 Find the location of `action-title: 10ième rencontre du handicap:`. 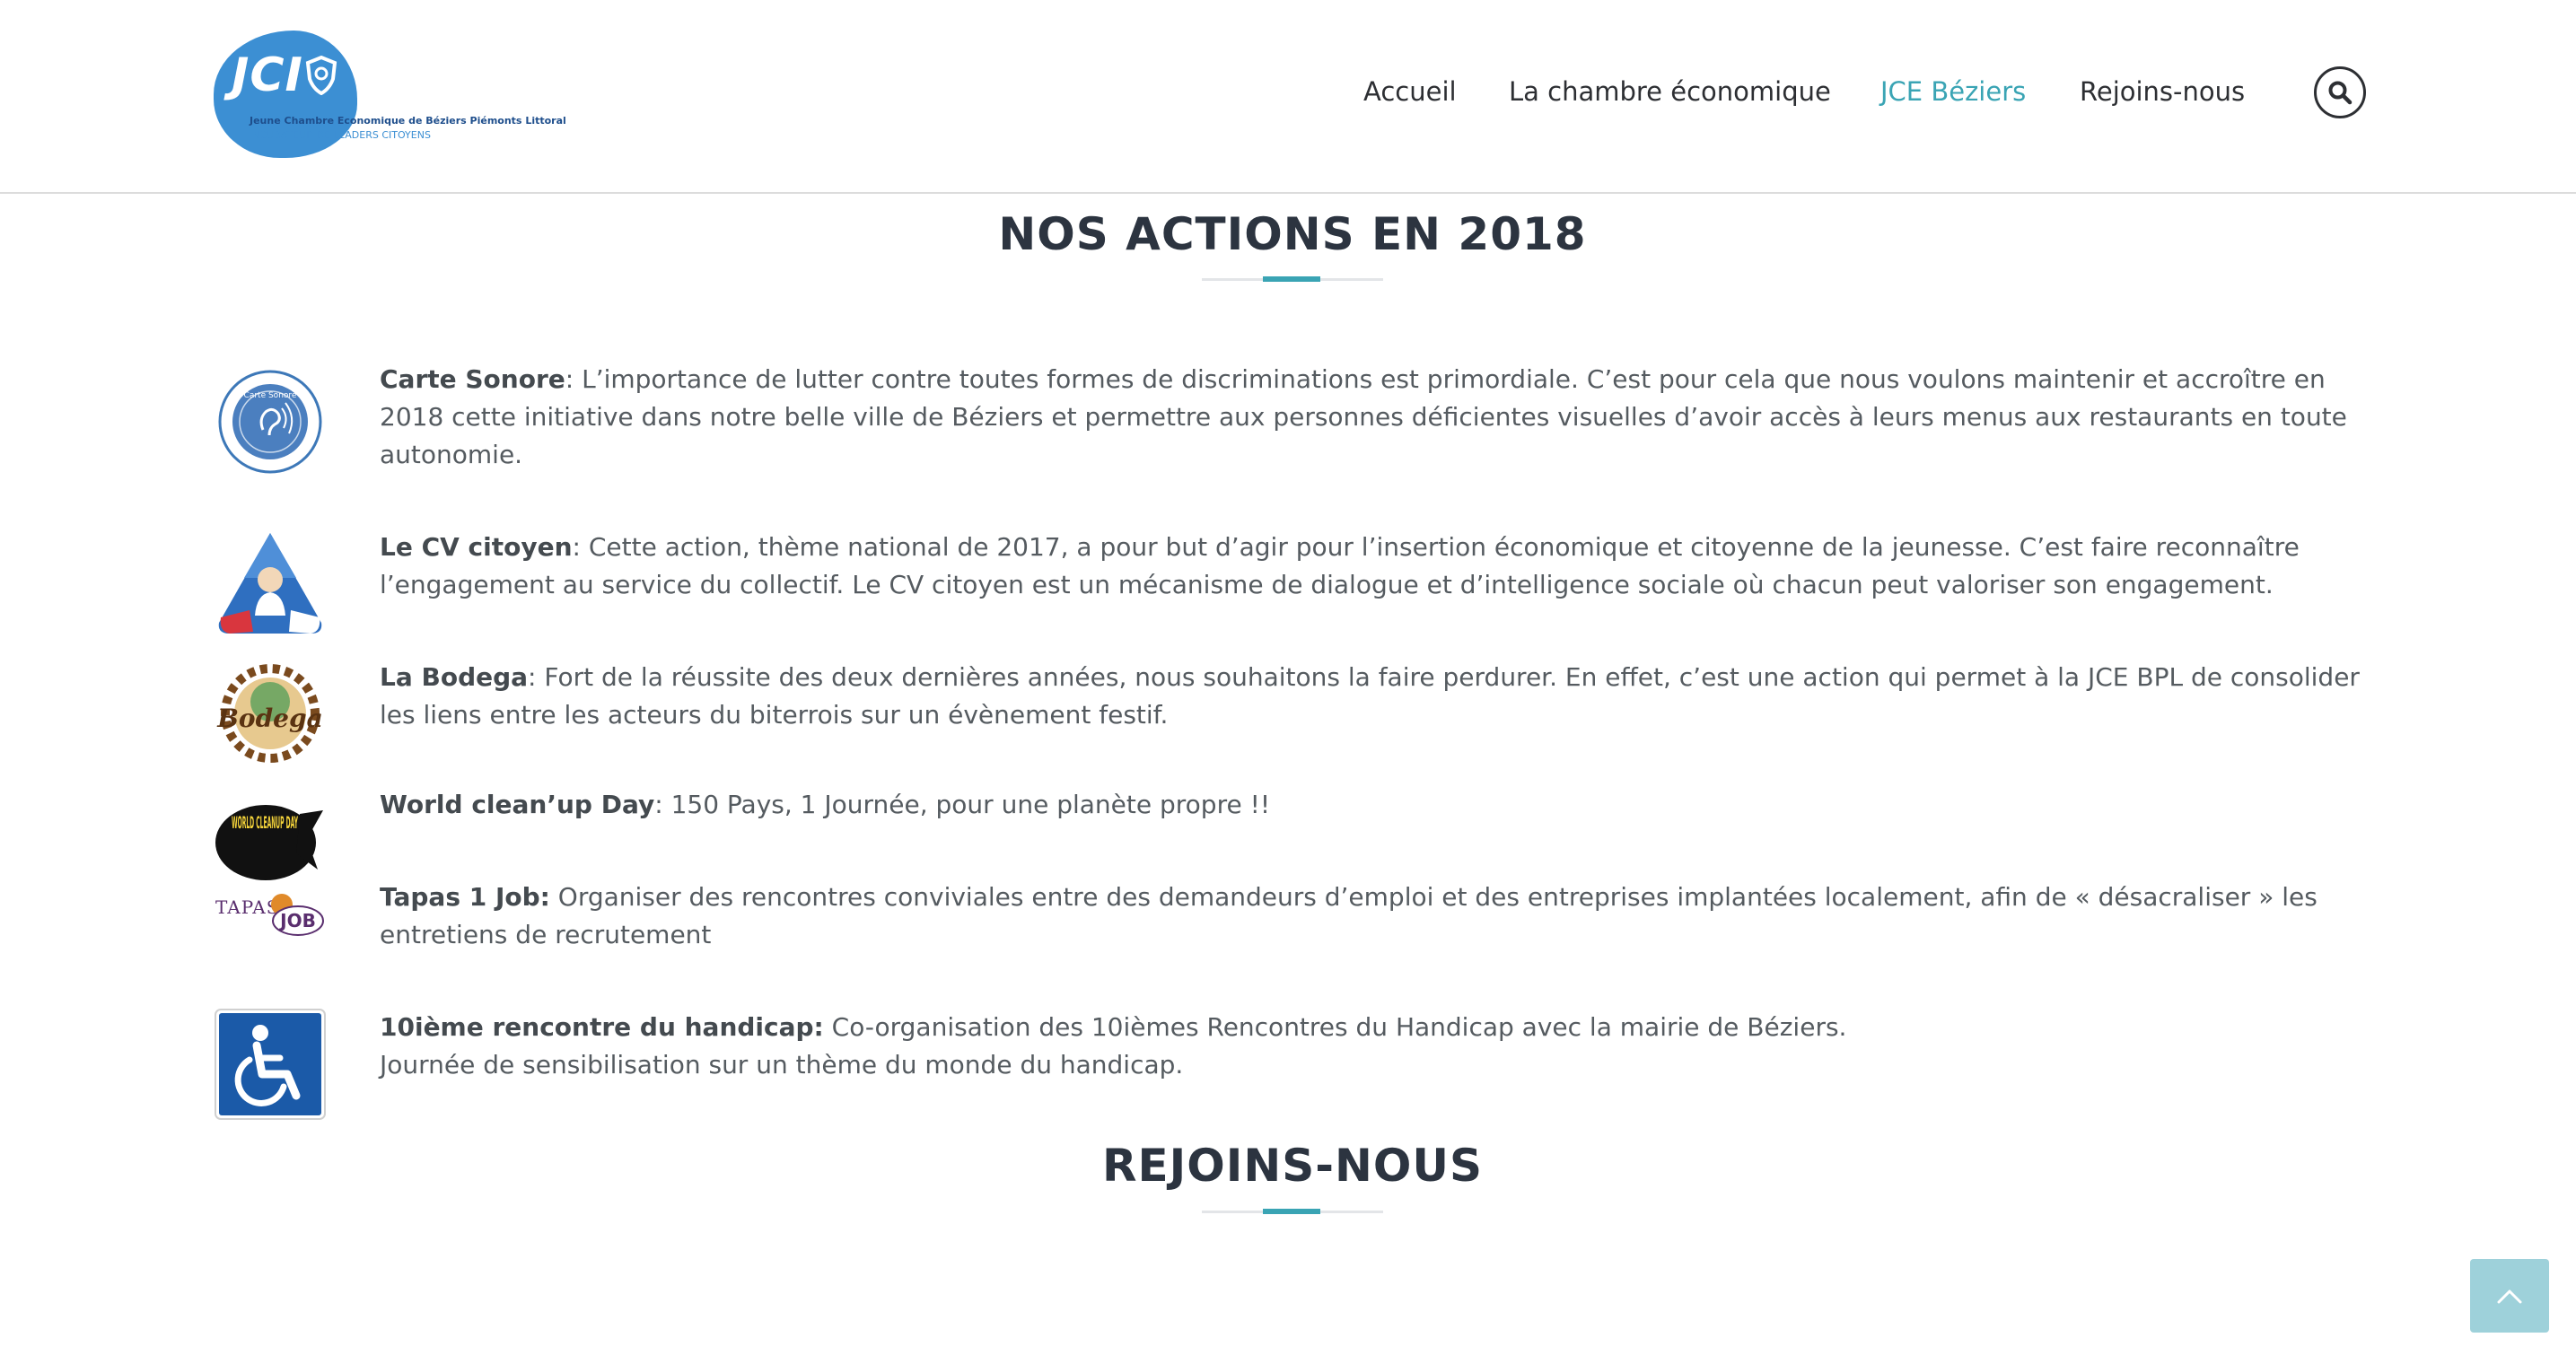

action-title: 10ième rencontre du handicap: is located at coordinates (602, 1027).